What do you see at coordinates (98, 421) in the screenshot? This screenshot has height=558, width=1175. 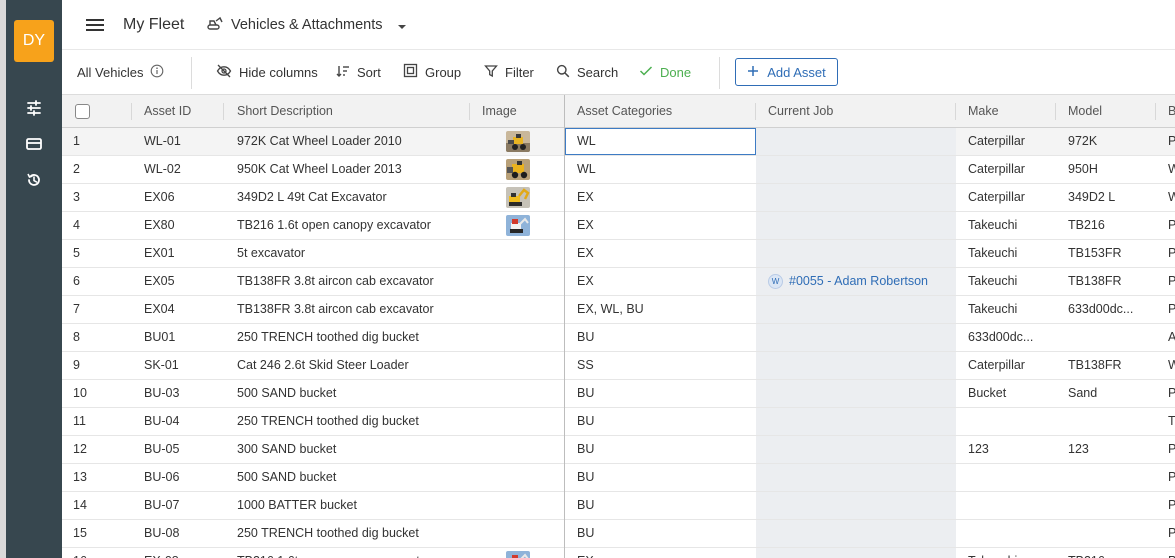 I see `cell-row-number: 11` at bounding box center [98, 421].